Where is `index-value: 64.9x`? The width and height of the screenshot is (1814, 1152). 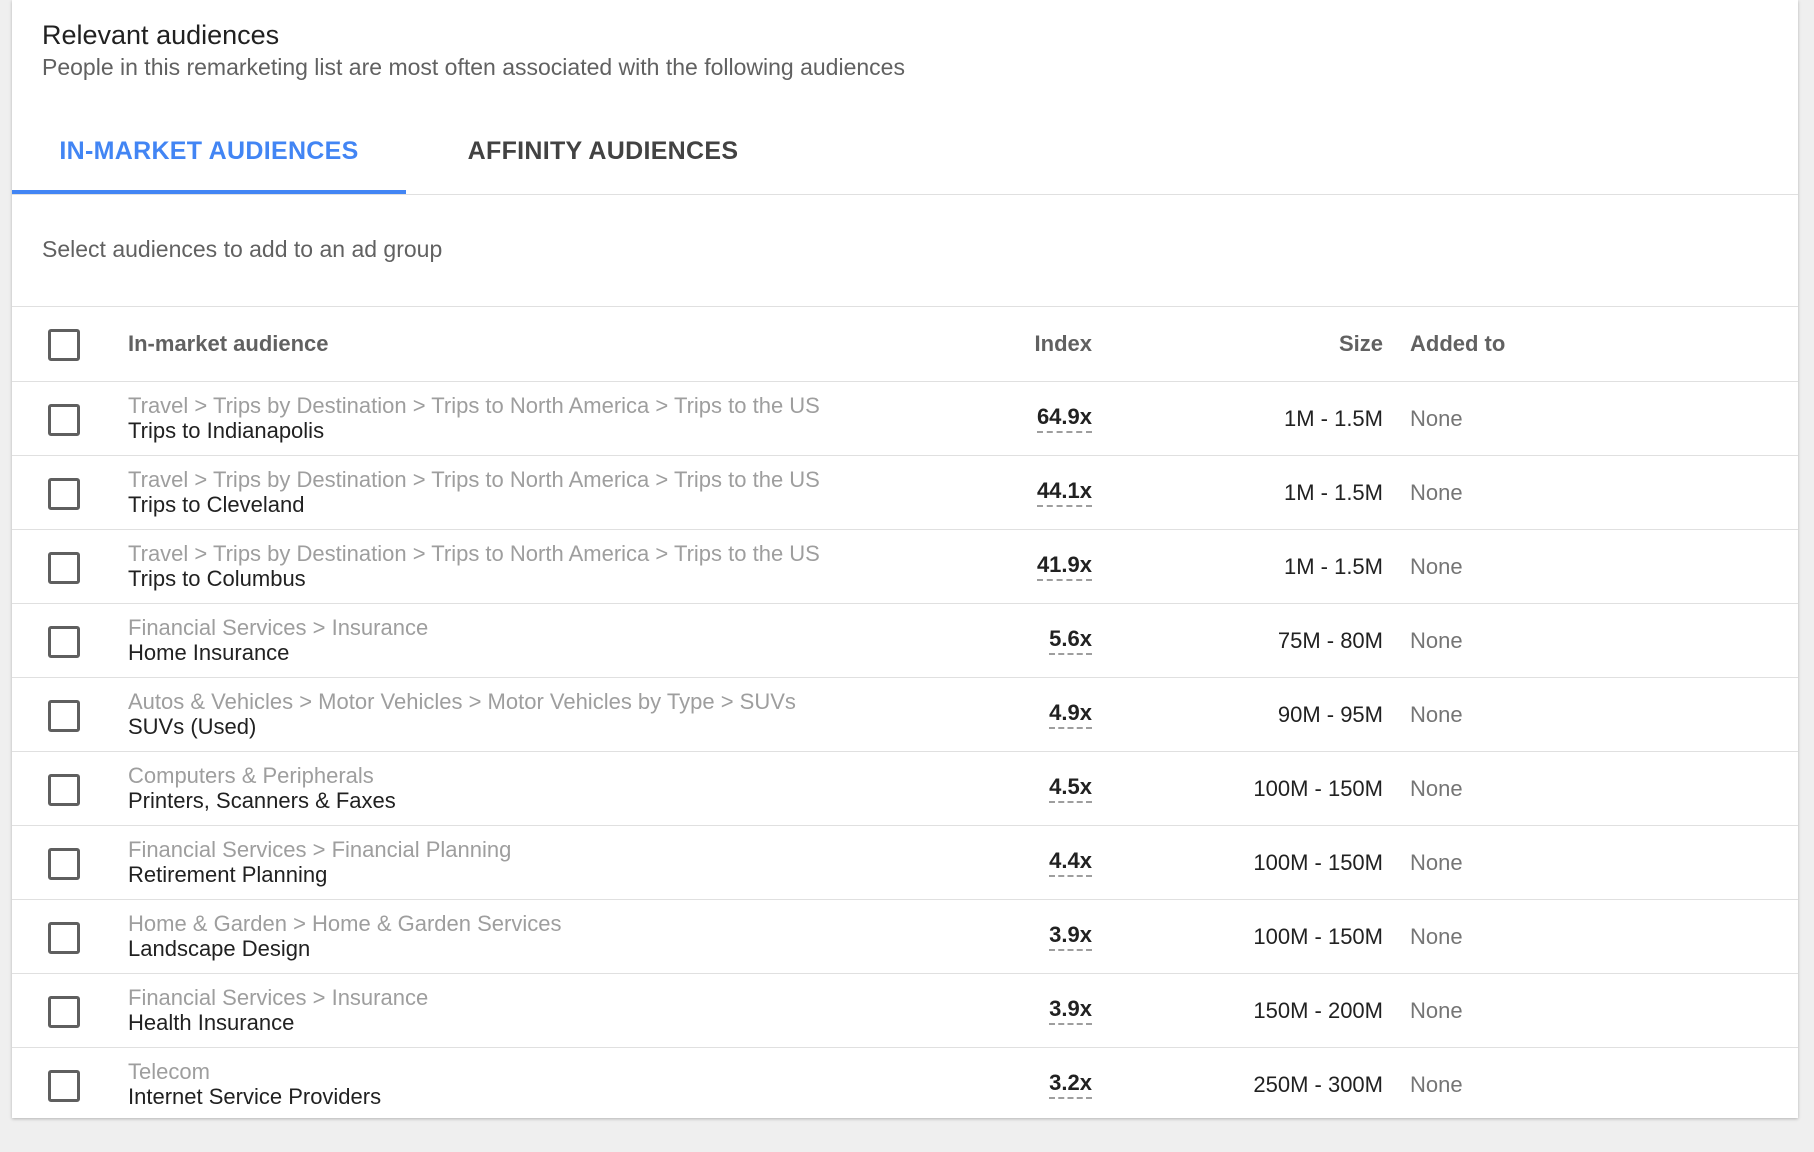
index-value: 64.9x is located at coordinates (1064, 418).